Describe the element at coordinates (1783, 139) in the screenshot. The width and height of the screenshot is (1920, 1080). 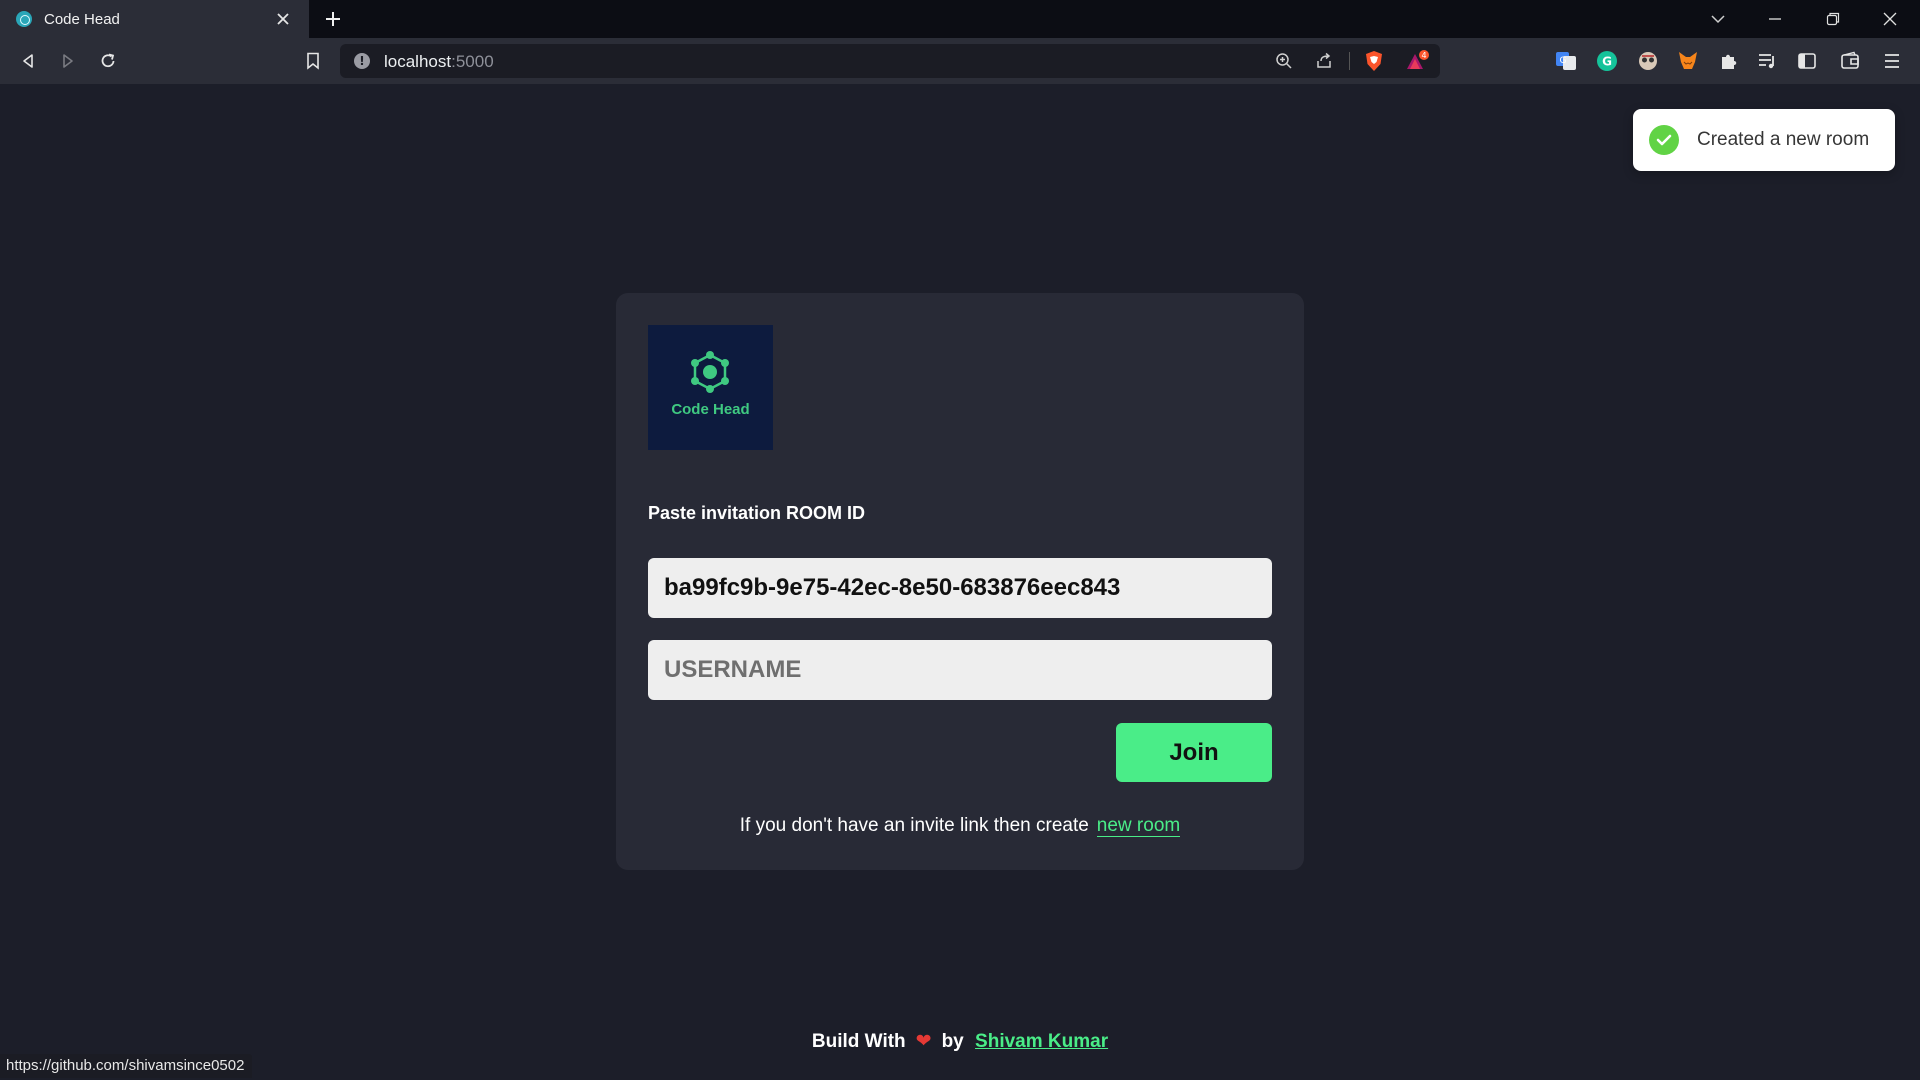
I see `toast-message: Created a new room` at that location.